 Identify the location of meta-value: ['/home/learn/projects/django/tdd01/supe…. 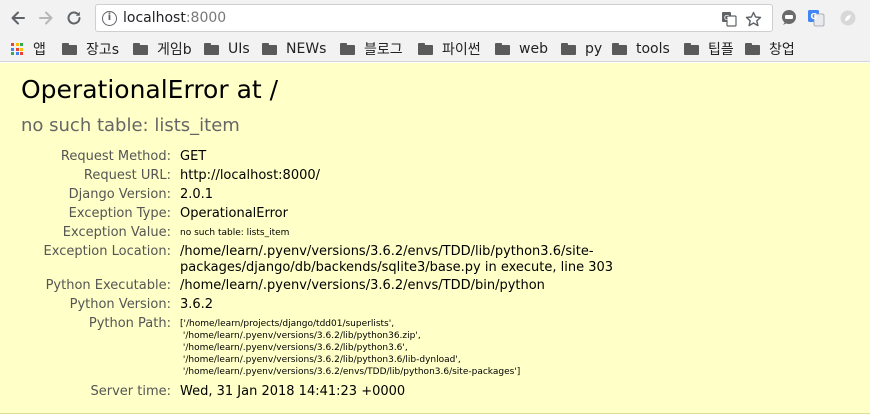
(520, 348).